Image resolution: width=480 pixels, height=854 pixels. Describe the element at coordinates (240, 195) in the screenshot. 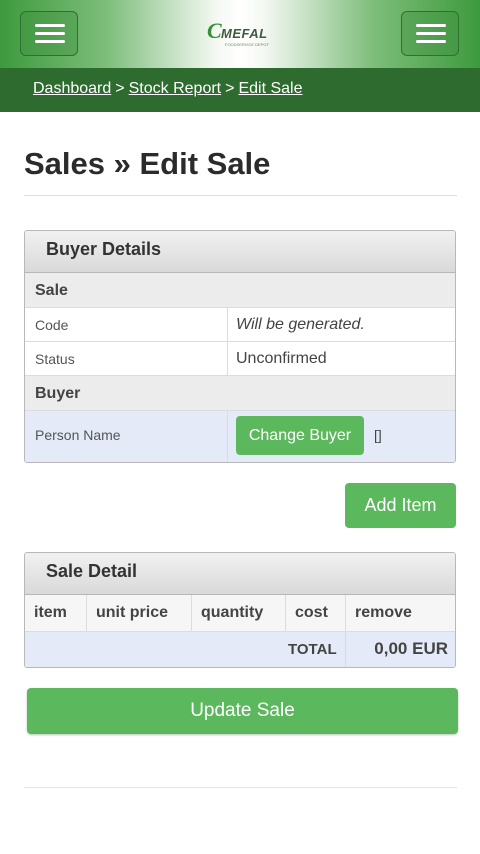

I see `title-divider` at that location.